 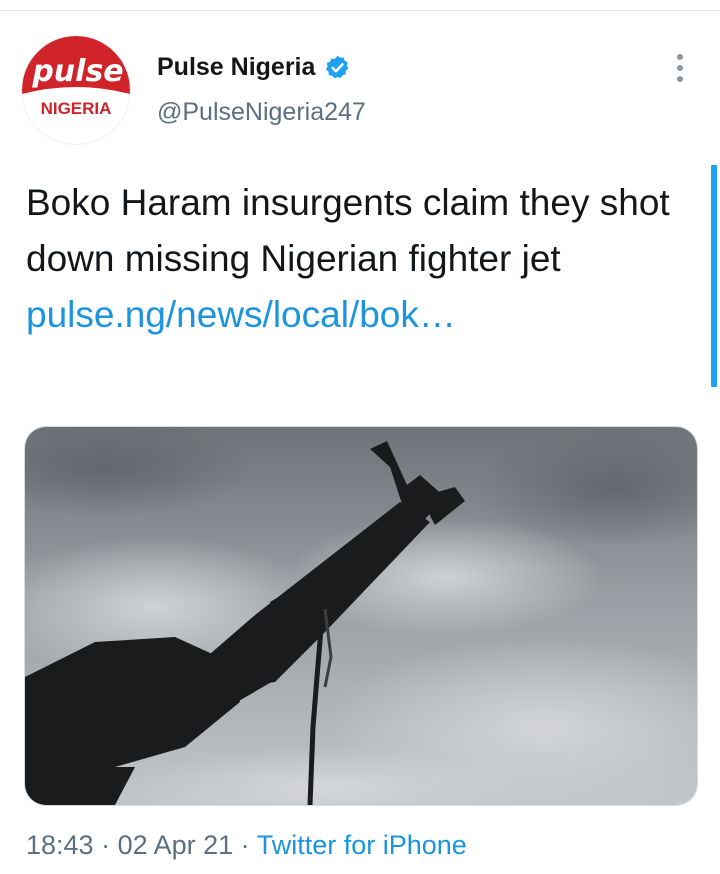 What do you see at coordinates (337, 67) in the screenshot?
I see `verified-badge-icon` at bounding box center [337, 67].